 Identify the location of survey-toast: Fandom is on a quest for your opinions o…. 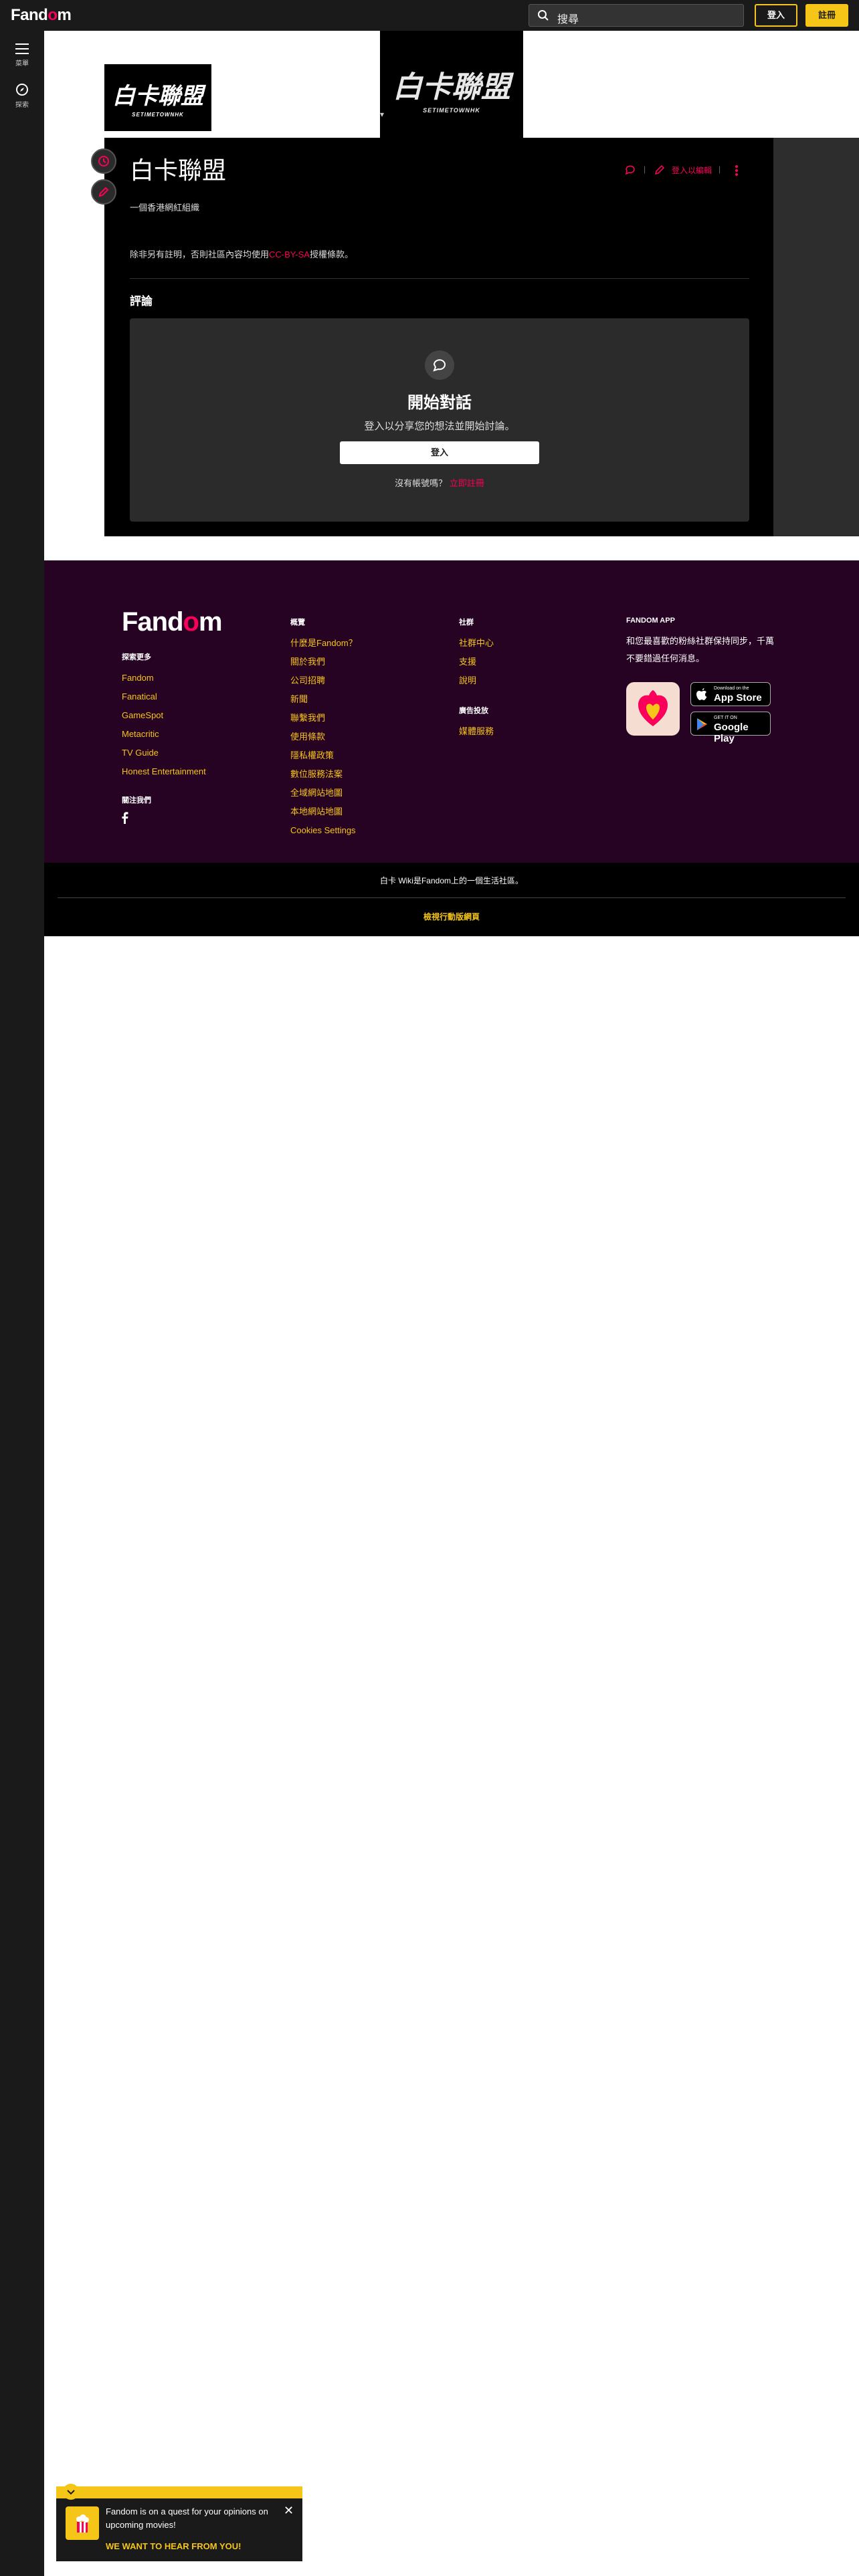
(179, 2522).